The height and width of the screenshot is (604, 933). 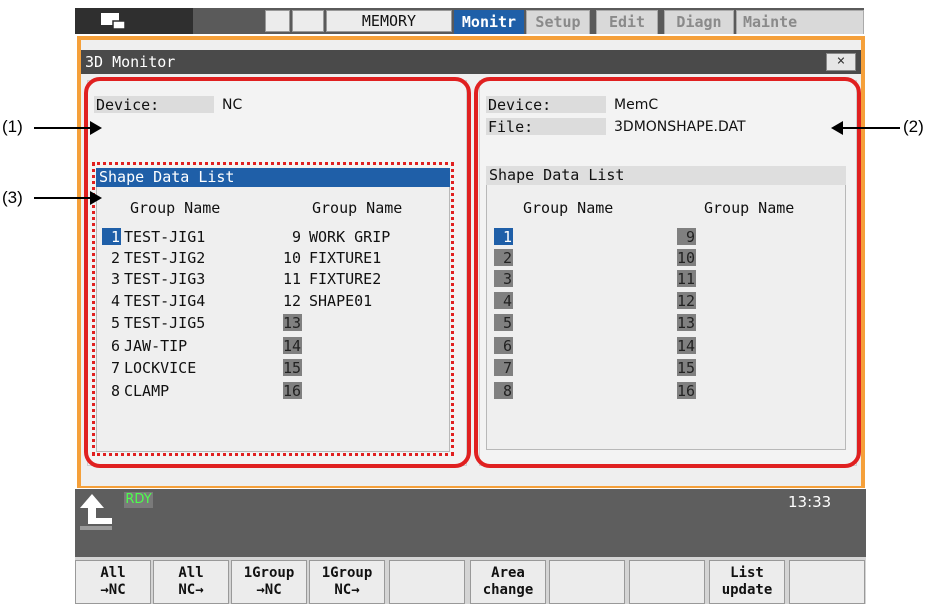 I want to click on annotation-label-1: (1), so click(x=12, y=126).